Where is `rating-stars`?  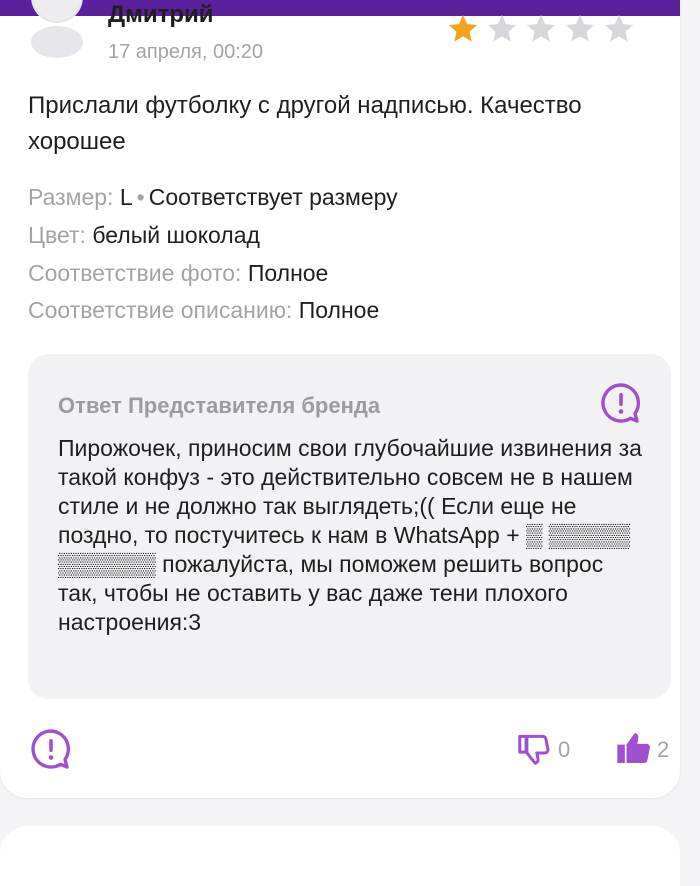 rating-stars is located at coordinates (541, 29).